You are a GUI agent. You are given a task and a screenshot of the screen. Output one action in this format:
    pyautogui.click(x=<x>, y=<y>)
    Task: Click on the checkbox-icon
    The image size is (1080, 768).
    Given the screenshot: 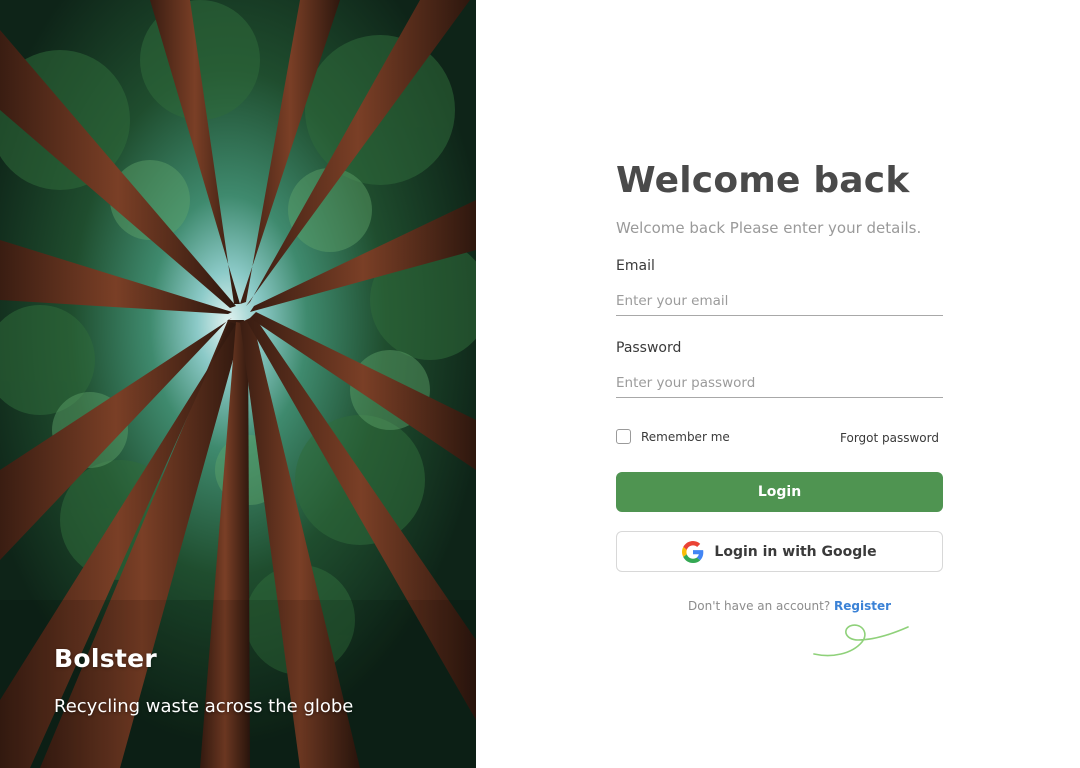 What is the action you would take?
    pyautogui.click(x=623, y=436)
    